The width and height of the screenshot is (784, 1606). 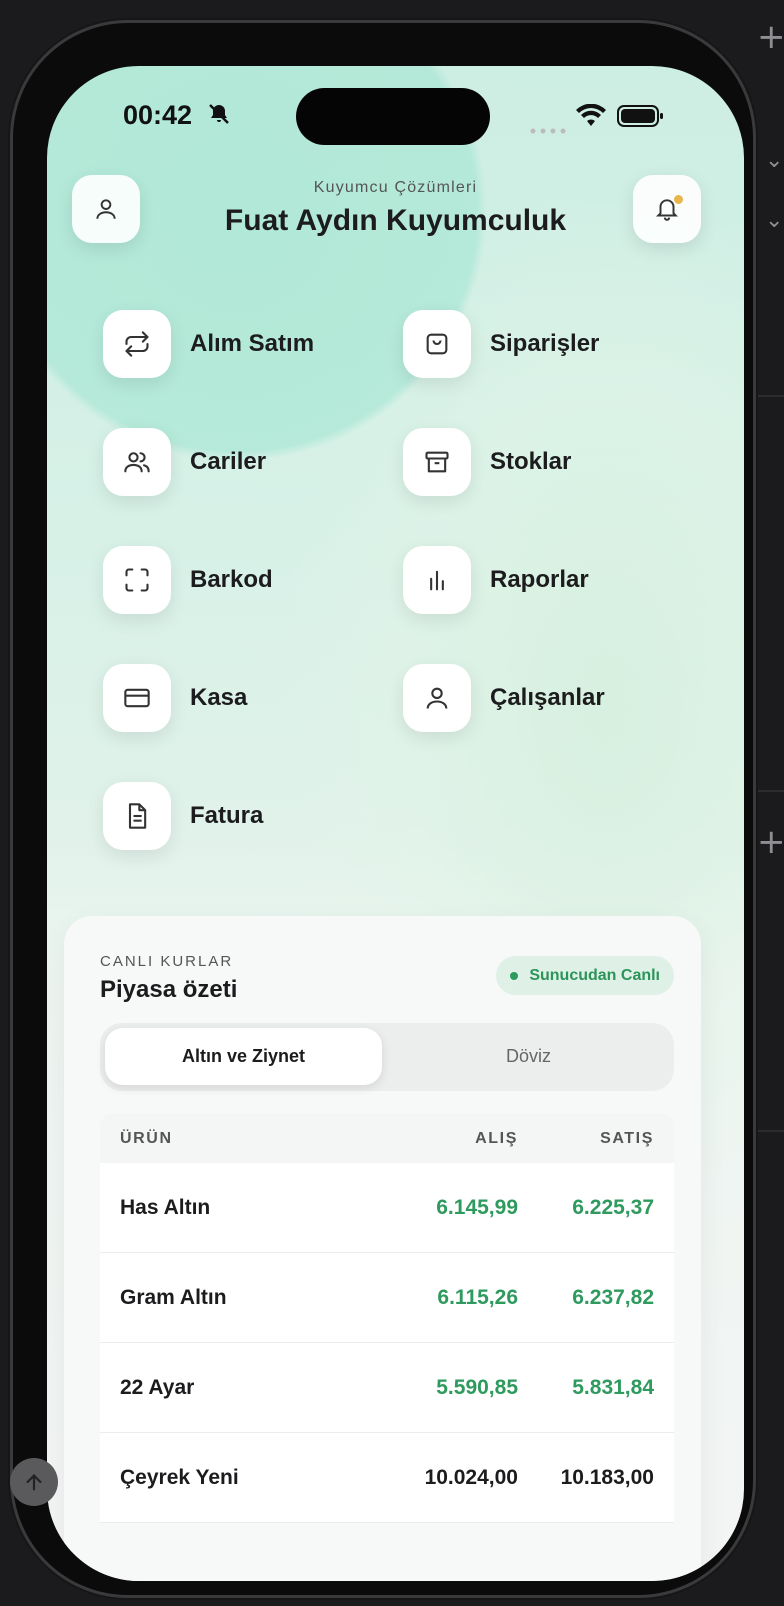 I want to click on live-dot-icon, so click(x=514, y=975).